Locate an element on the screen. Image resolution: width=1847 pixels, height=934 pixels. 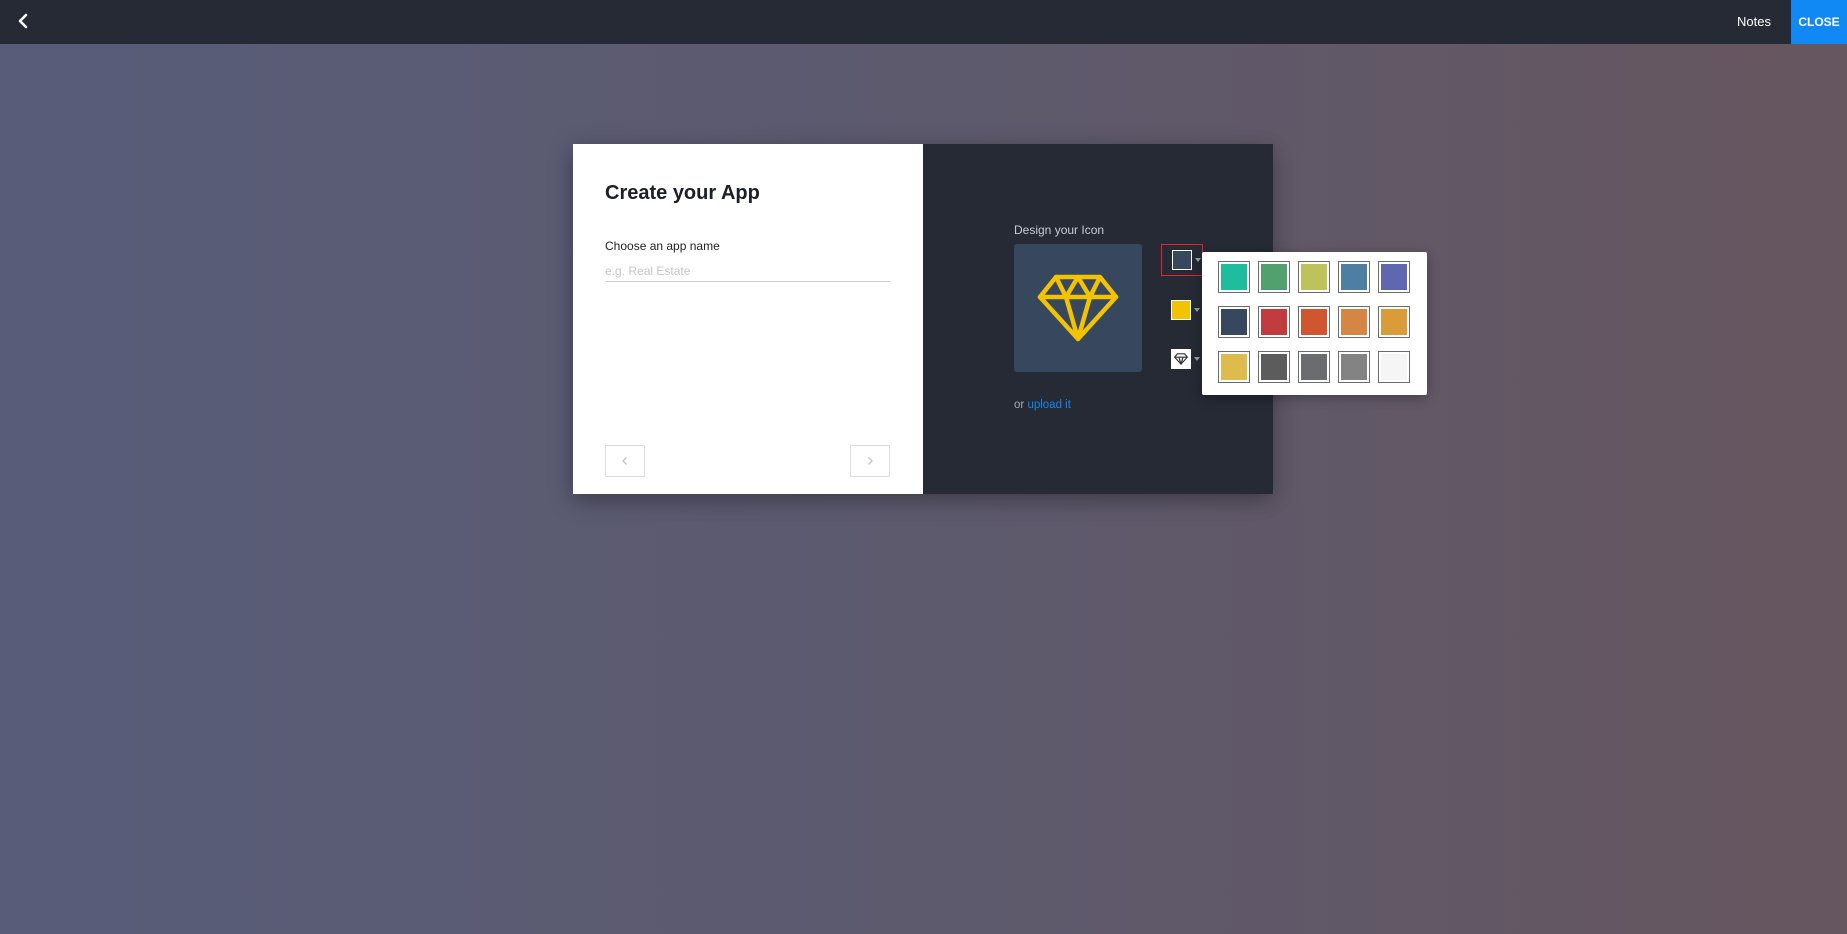
back-button is located at coordinates (23, 21).